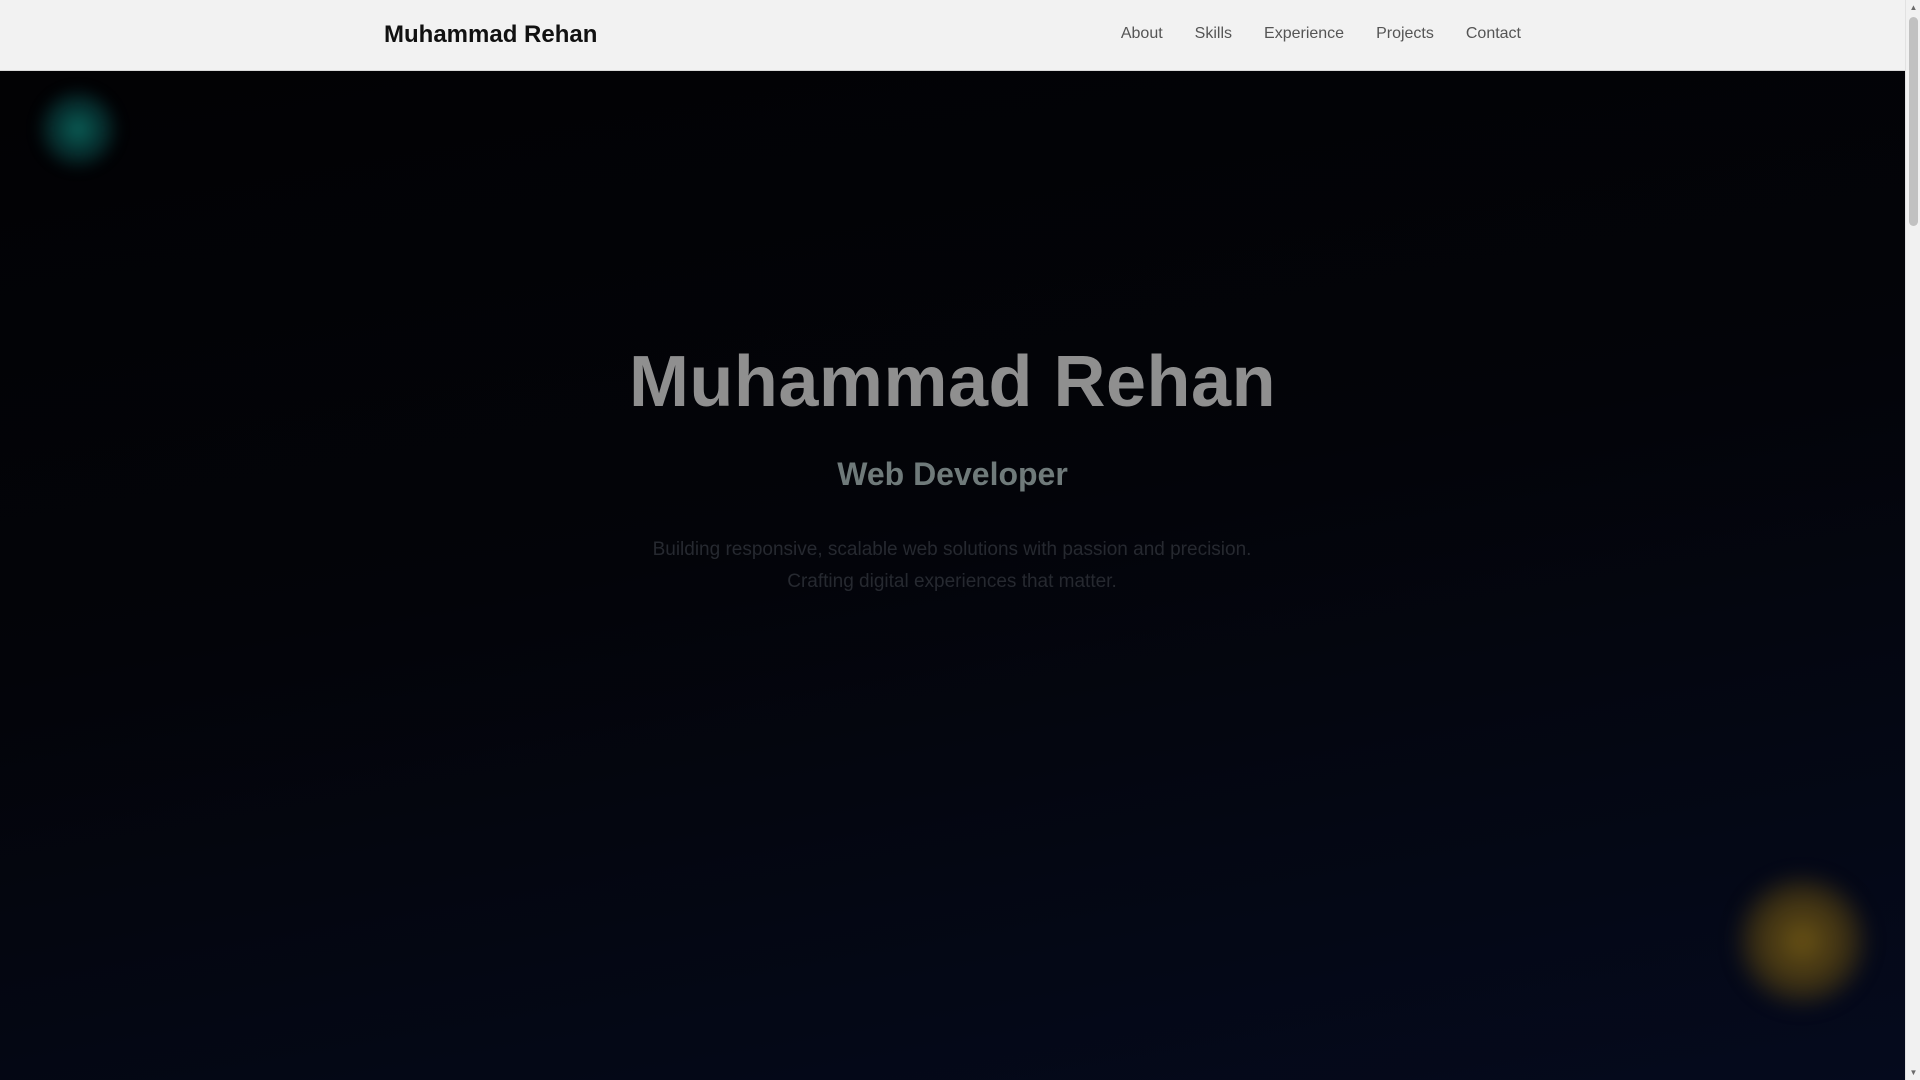  What do you see at coordinates (1802, 941) in the screenshot?
I see `amber-glow-orb` at bounding box center [1802, 941].